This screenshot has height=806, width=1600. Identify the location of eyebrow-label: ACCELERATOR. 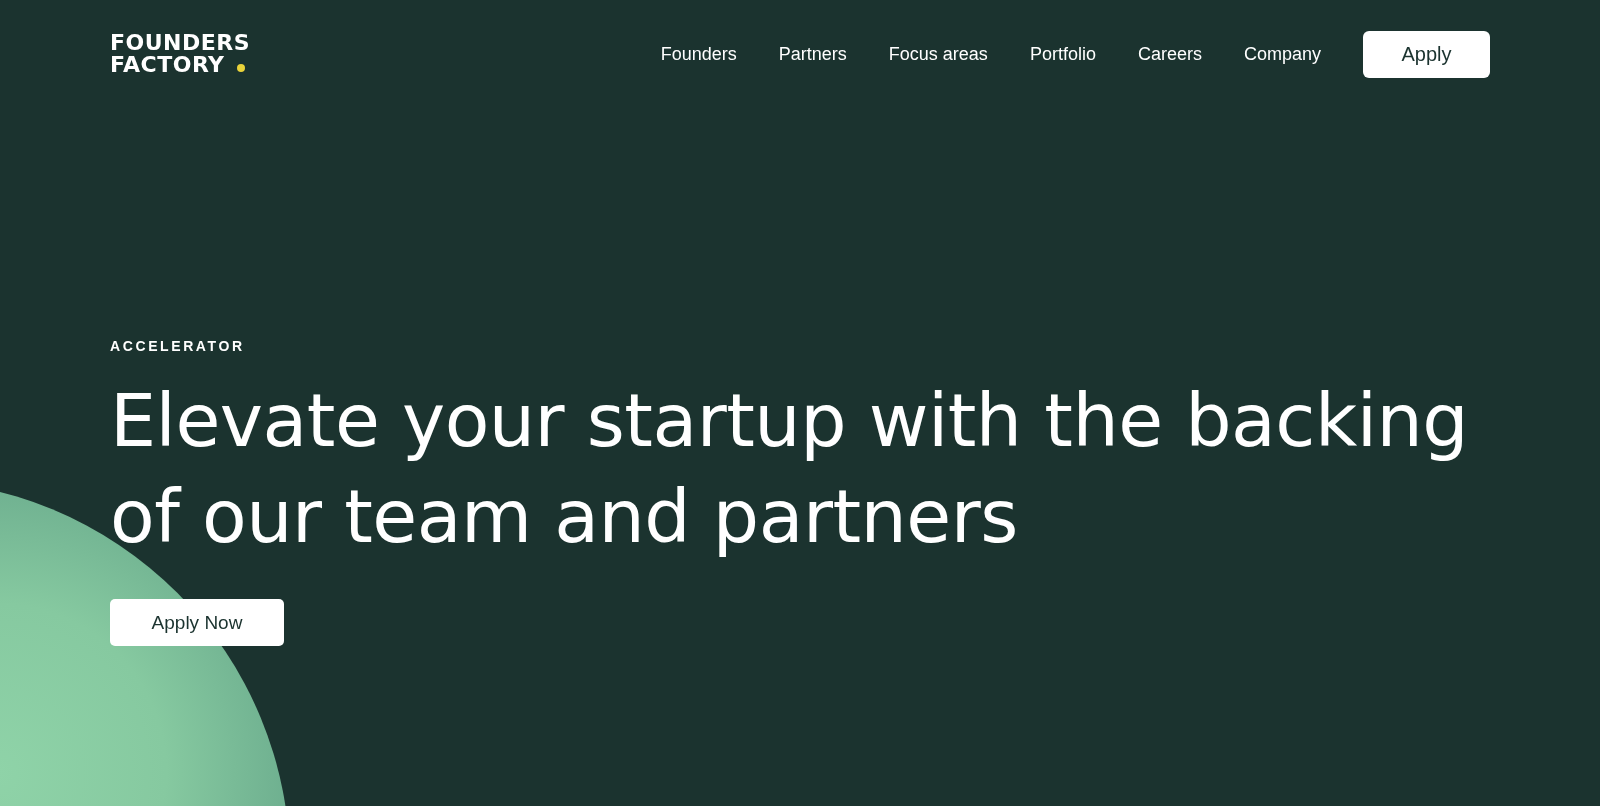
(177, 346).